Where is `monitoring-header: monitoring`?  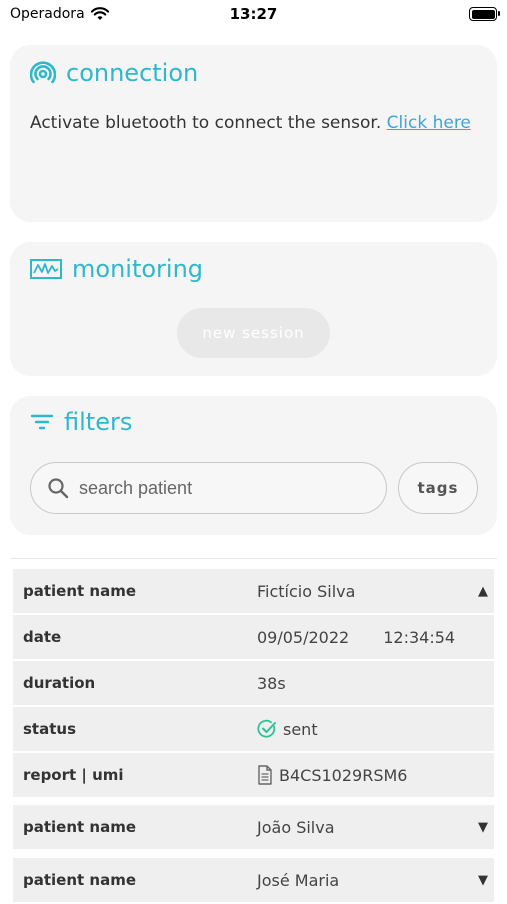 monitoring-header: monitoring is located at coordinates (116, 269).